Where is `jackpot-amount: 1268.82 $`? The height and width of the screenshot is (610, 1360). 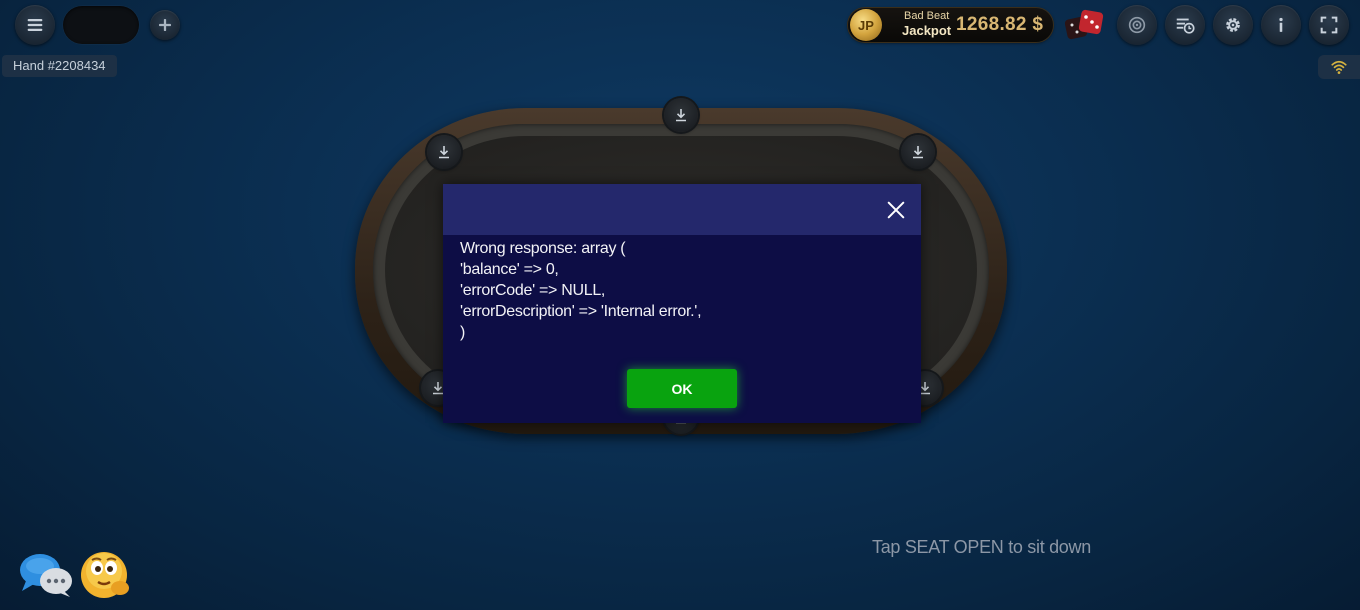 jackpot-amount: 1268.82 $ is located at coordinates (1000, 24).